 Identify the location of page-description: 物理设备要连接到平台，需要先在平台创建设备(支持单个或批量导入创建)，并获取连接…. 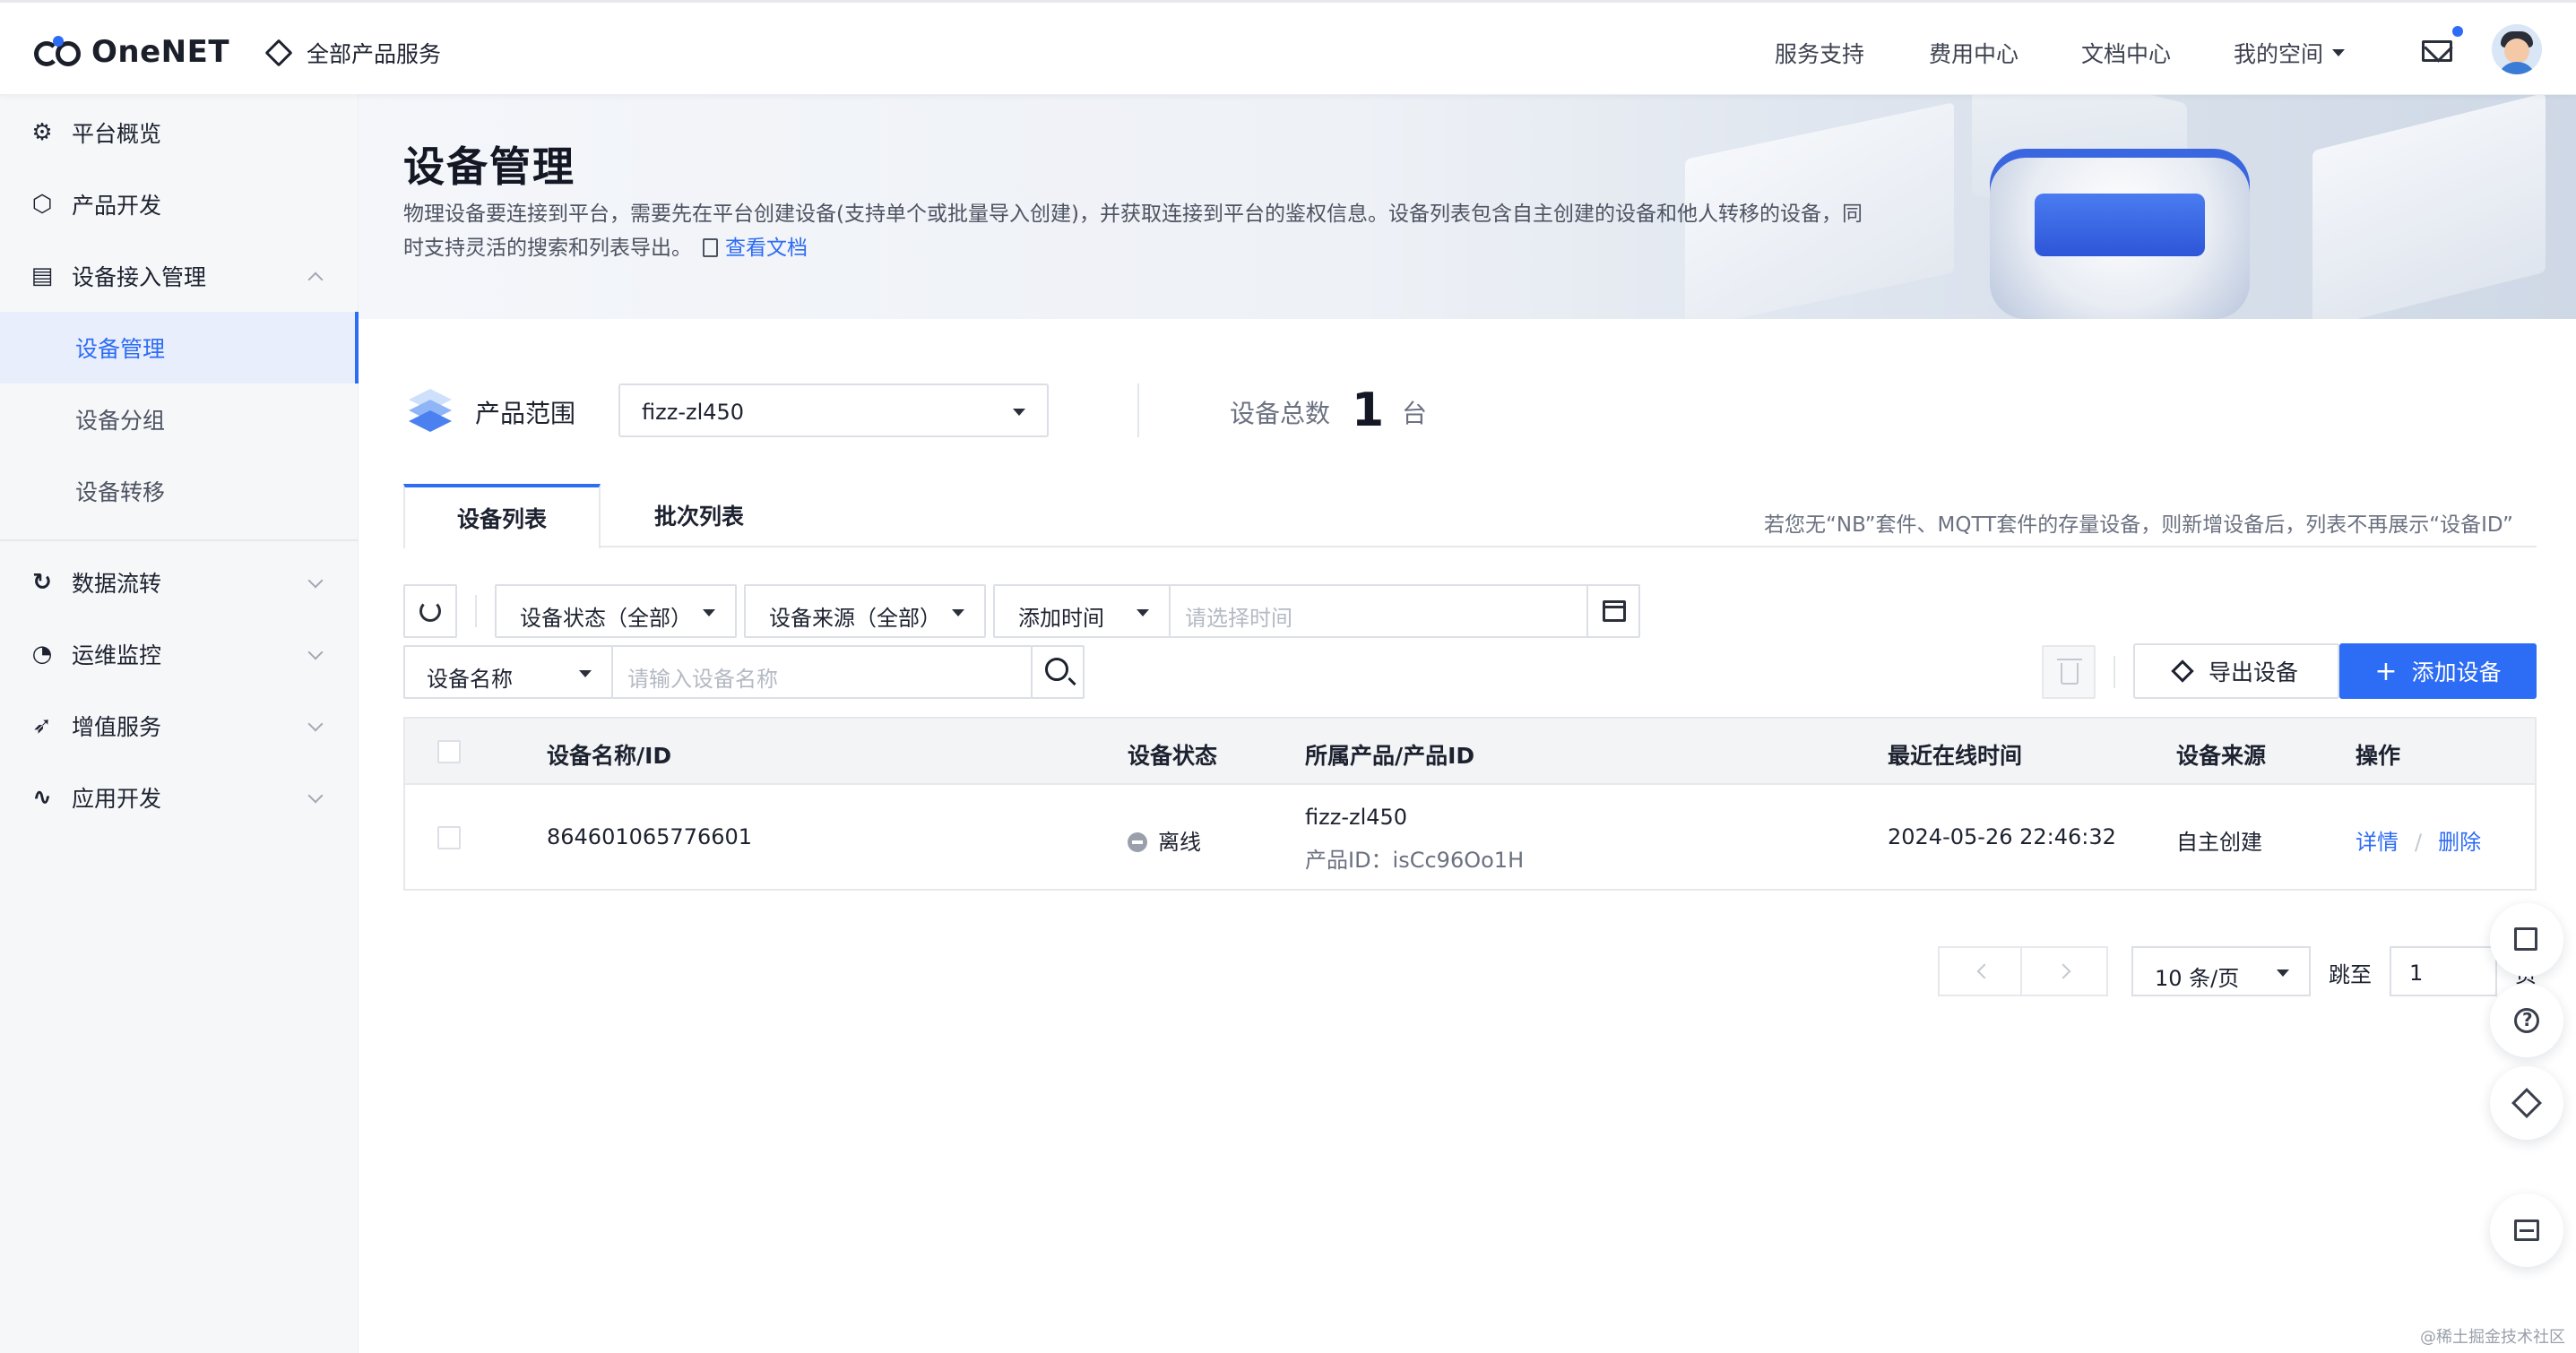
(1138, 231).